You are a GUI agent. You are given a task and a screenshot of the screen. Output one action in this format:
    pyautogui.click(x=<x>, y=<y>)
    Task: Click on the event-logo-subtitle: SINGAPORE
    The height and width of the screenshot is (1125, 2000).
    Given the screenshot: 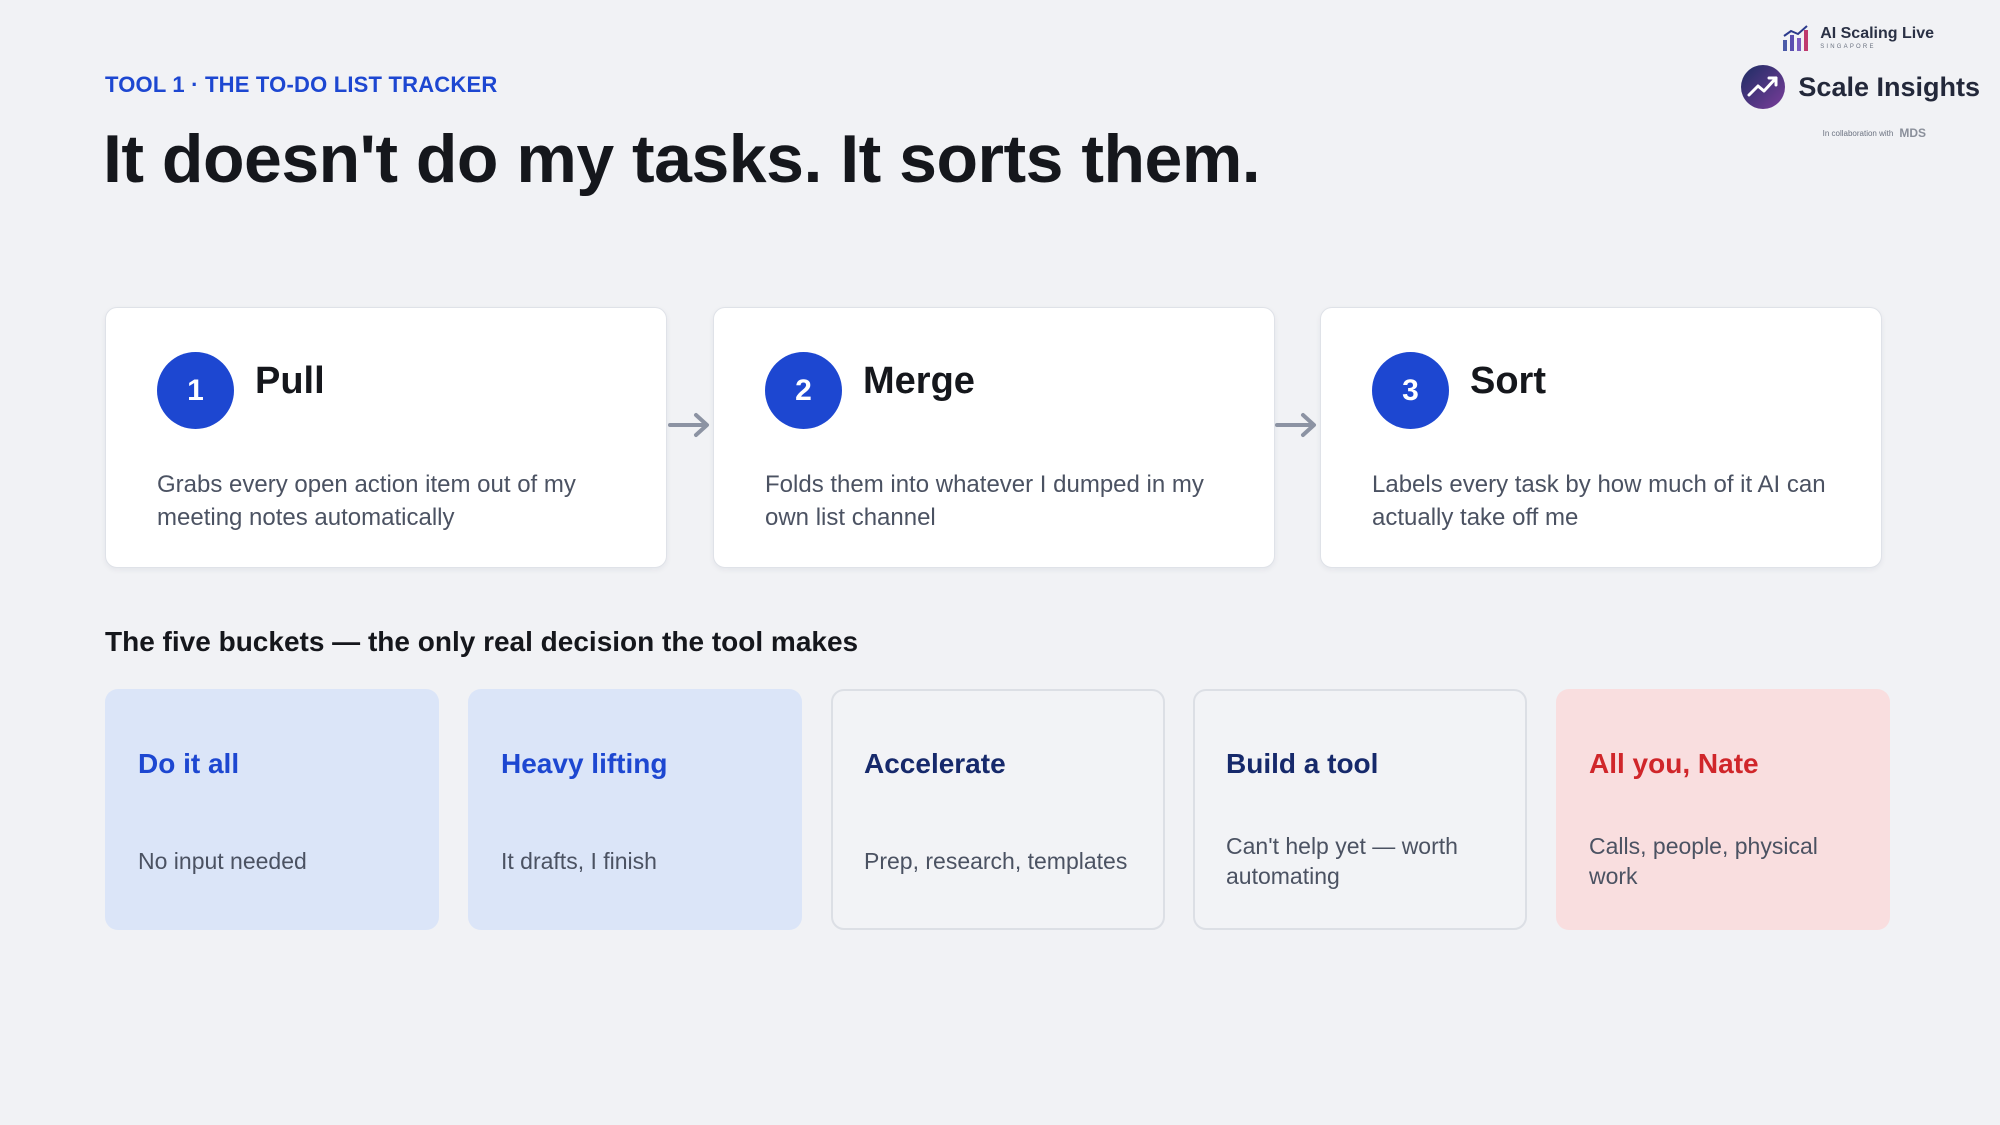 What is the action you would take?
    pyautogui.click(x=1848, y=47)
    